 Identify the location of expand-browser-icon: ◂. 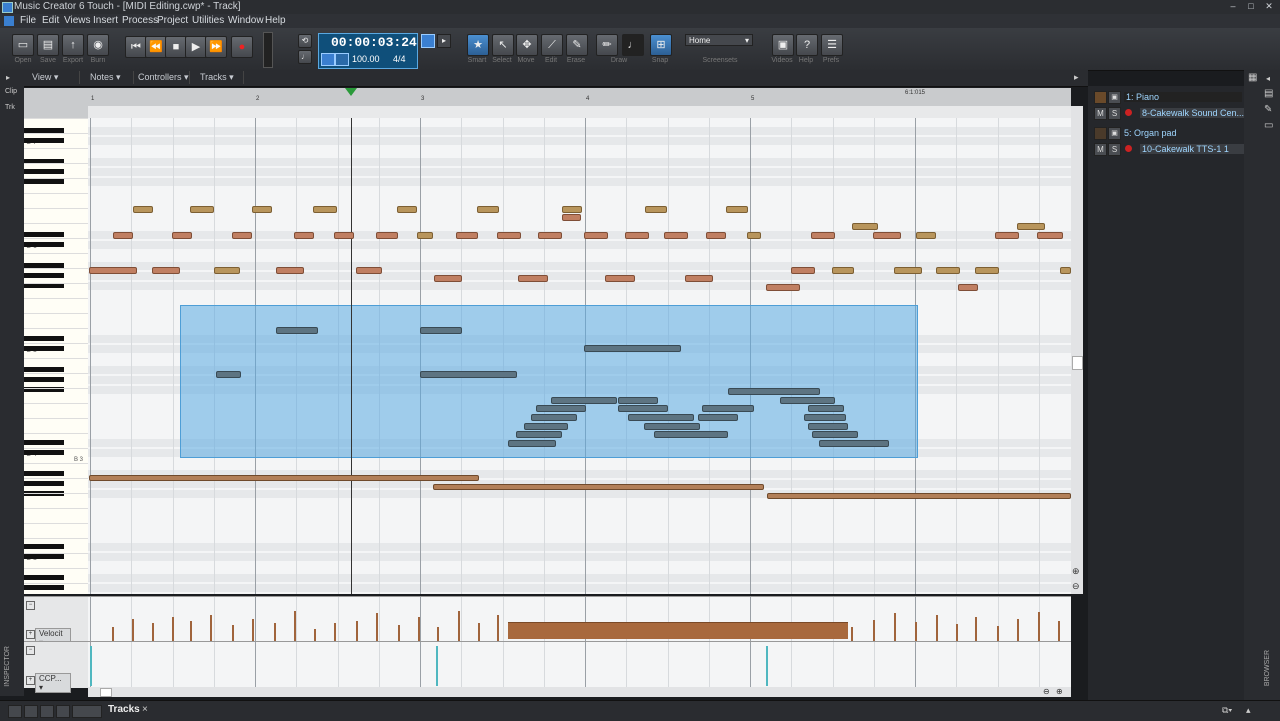
(1268, 78).